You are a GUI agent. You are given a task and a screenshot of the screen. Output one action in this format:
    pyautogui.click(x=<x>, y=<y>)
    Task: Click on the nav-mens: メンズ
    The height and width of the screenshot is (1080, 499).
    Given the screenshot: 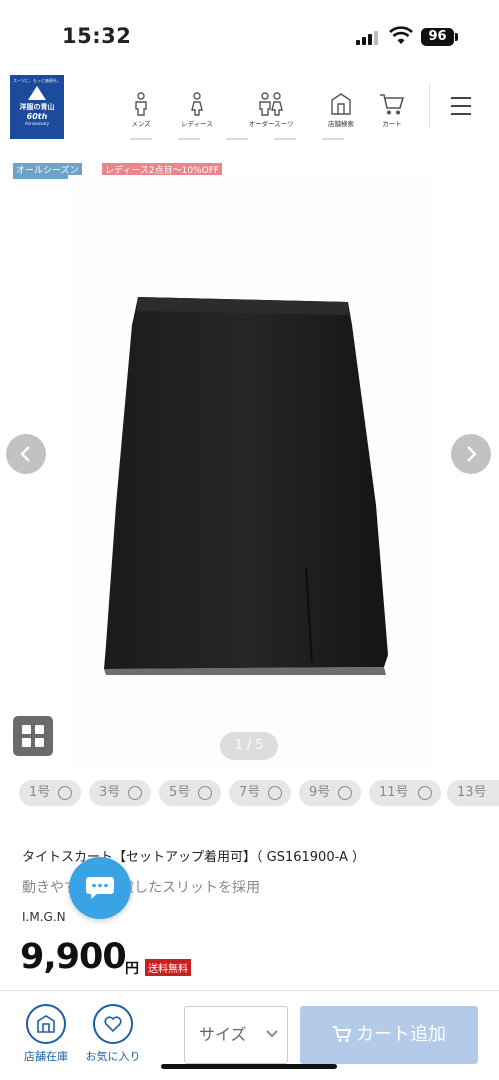 What is the action you would take?
    pyautogui.click(x=141, y=110)
    